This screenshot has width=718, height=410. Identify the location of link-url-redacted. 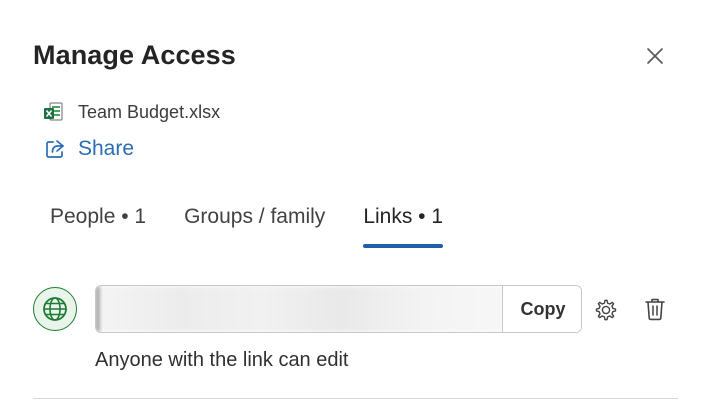
(300, 309).